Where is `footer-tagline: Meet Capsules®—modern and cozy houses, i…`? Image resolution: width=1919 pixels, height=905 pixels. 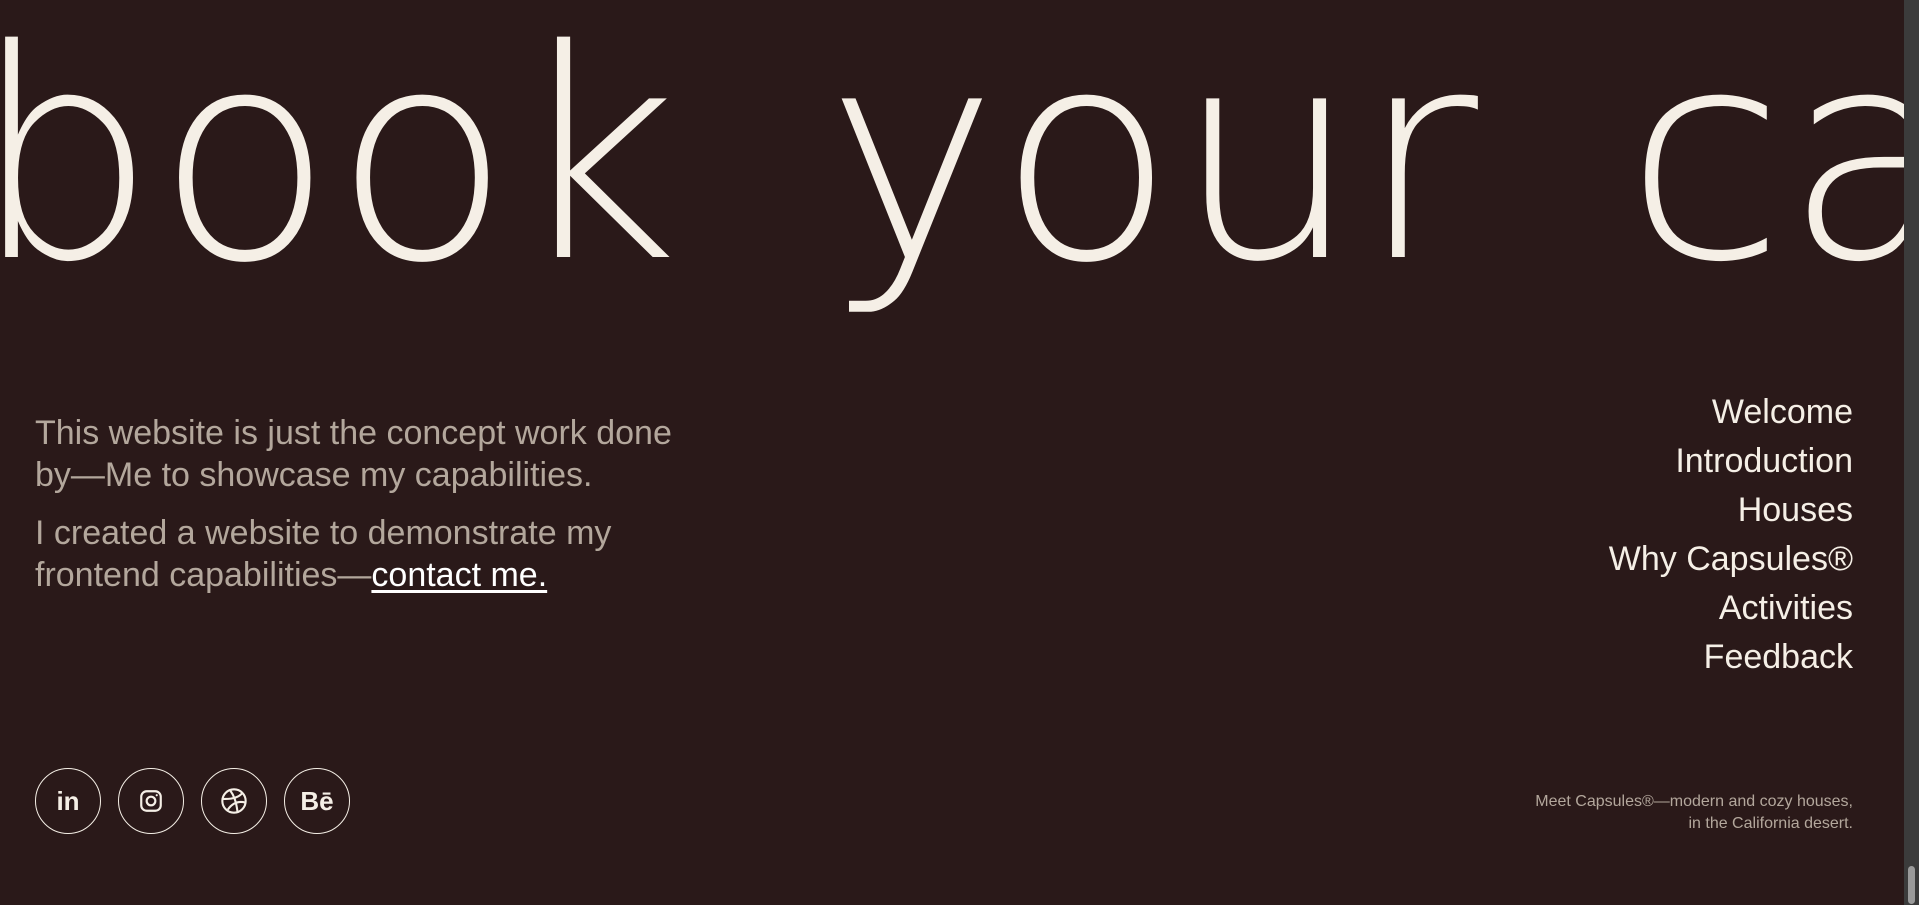 footer-tagline: Meet Capsules®—modern and cozy houses, i… is located at coordinates (1694, 813).